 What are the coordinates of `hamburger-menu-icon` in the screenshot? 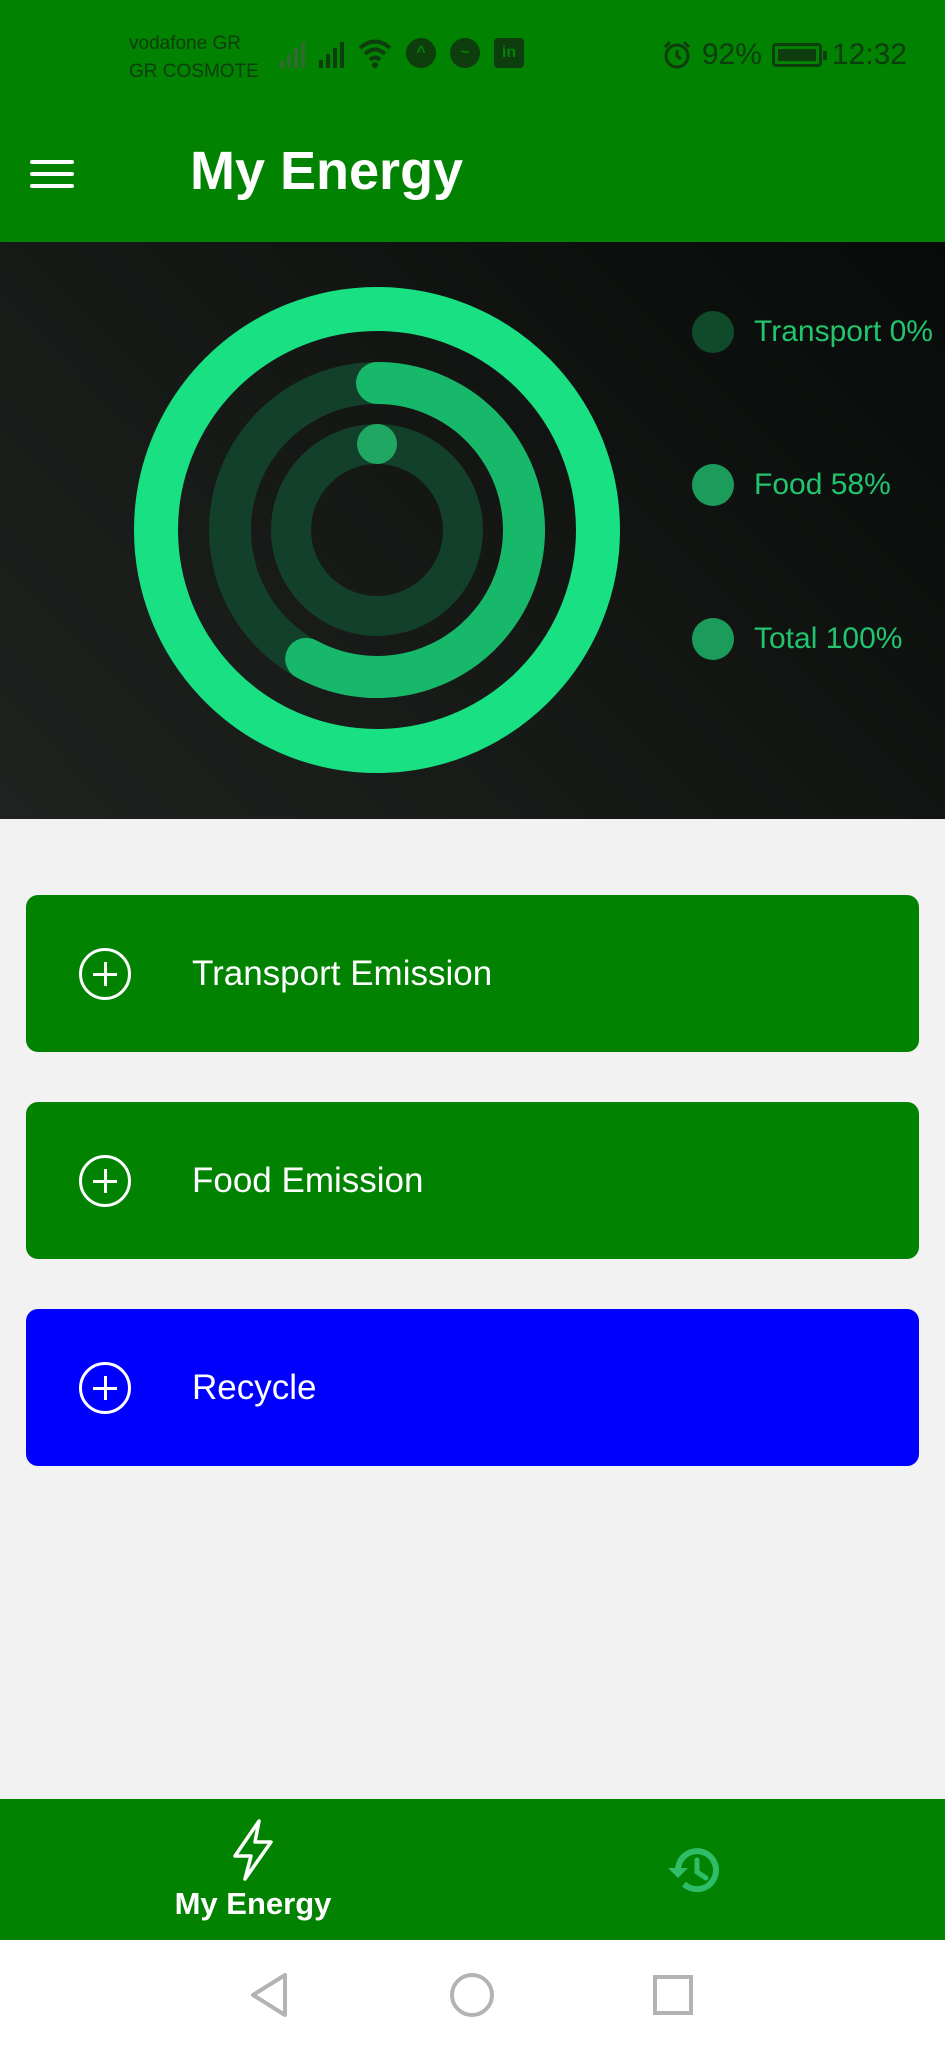 It's located at (52, 174).